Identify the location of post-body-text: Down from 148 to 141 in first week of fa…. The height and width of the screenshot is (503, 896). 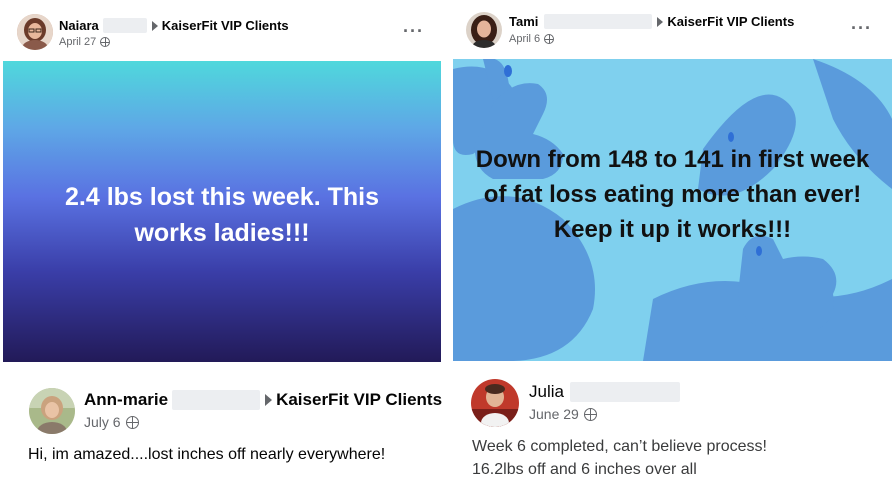
(672, 194).